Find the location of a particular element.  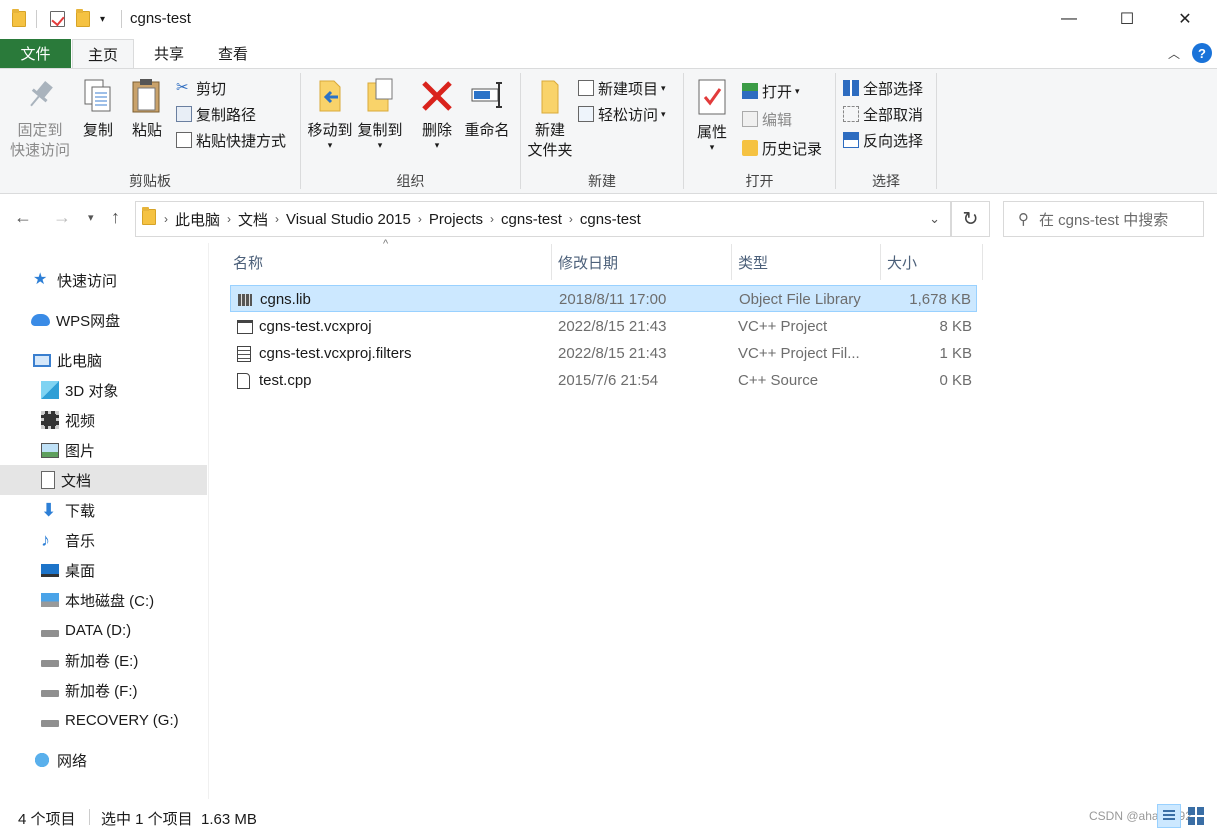

sidebar-item-drive-g: RECOVERY (G:) is located at coordinates (103, 720).